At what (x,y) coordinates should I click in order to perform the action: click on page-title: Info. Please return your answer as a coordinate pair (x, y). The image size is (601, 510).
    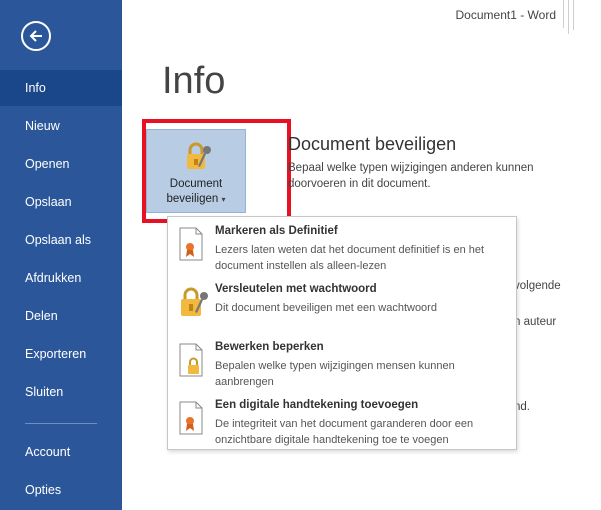
    Looking at the image, I should click on (194, 81).